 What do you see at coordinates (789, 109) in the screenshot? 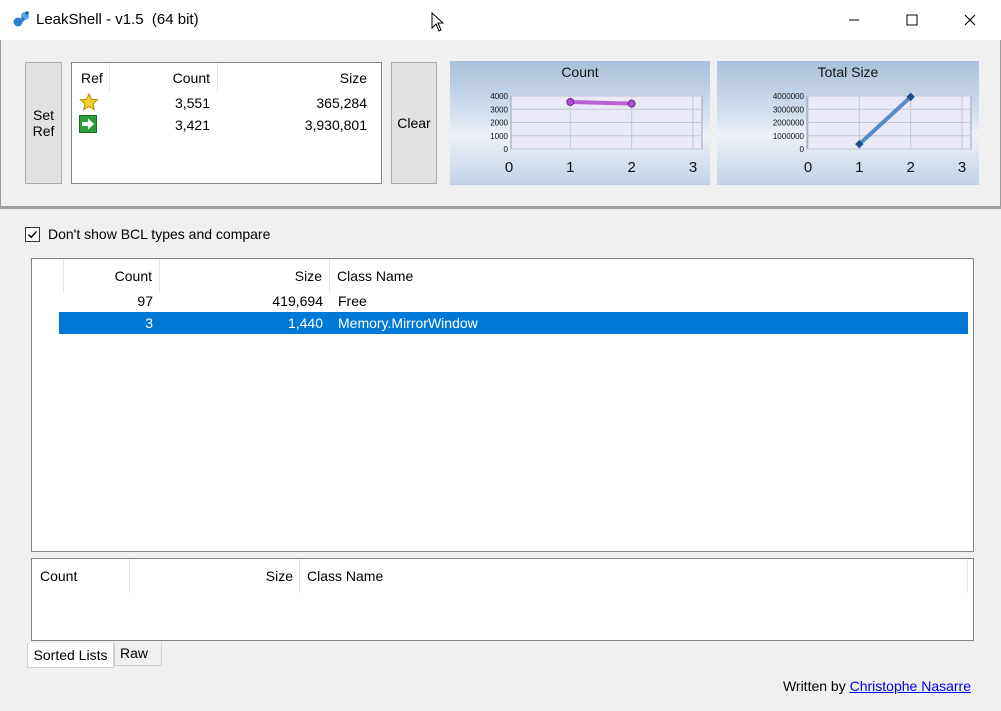
I see `y-tick-label: 3000000` at bounding box center [789, 109].